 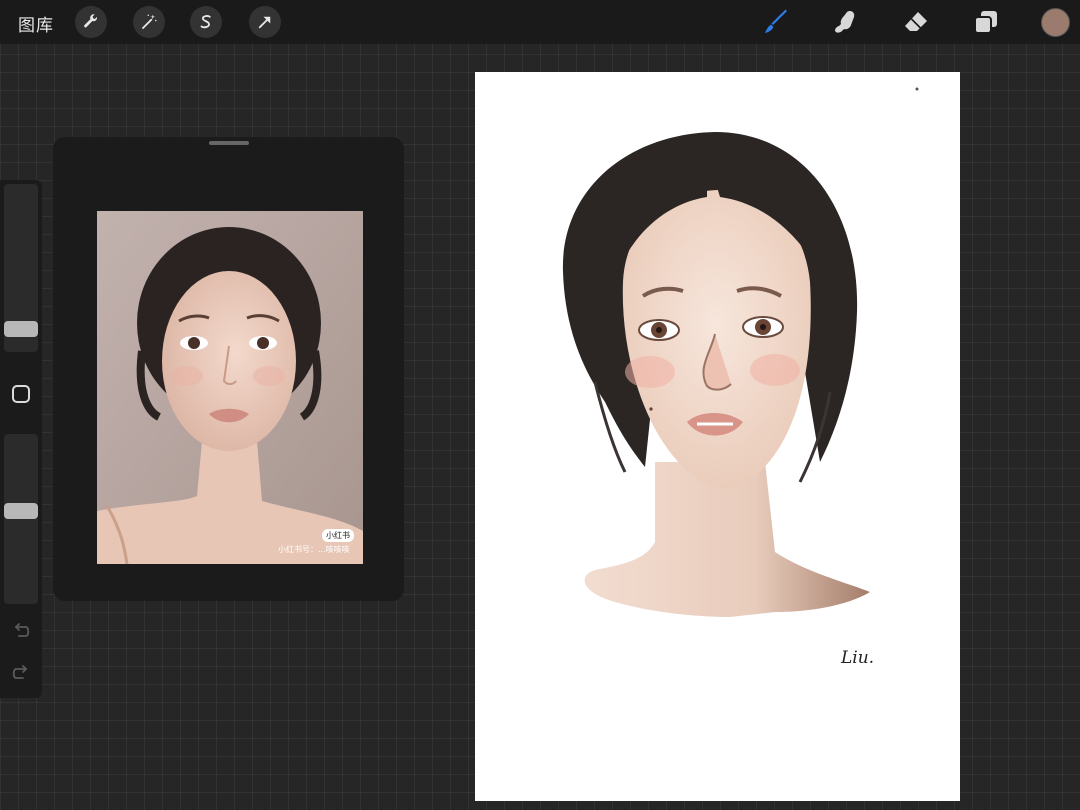 I want to click on actions-button, so click(x=91, y=22).